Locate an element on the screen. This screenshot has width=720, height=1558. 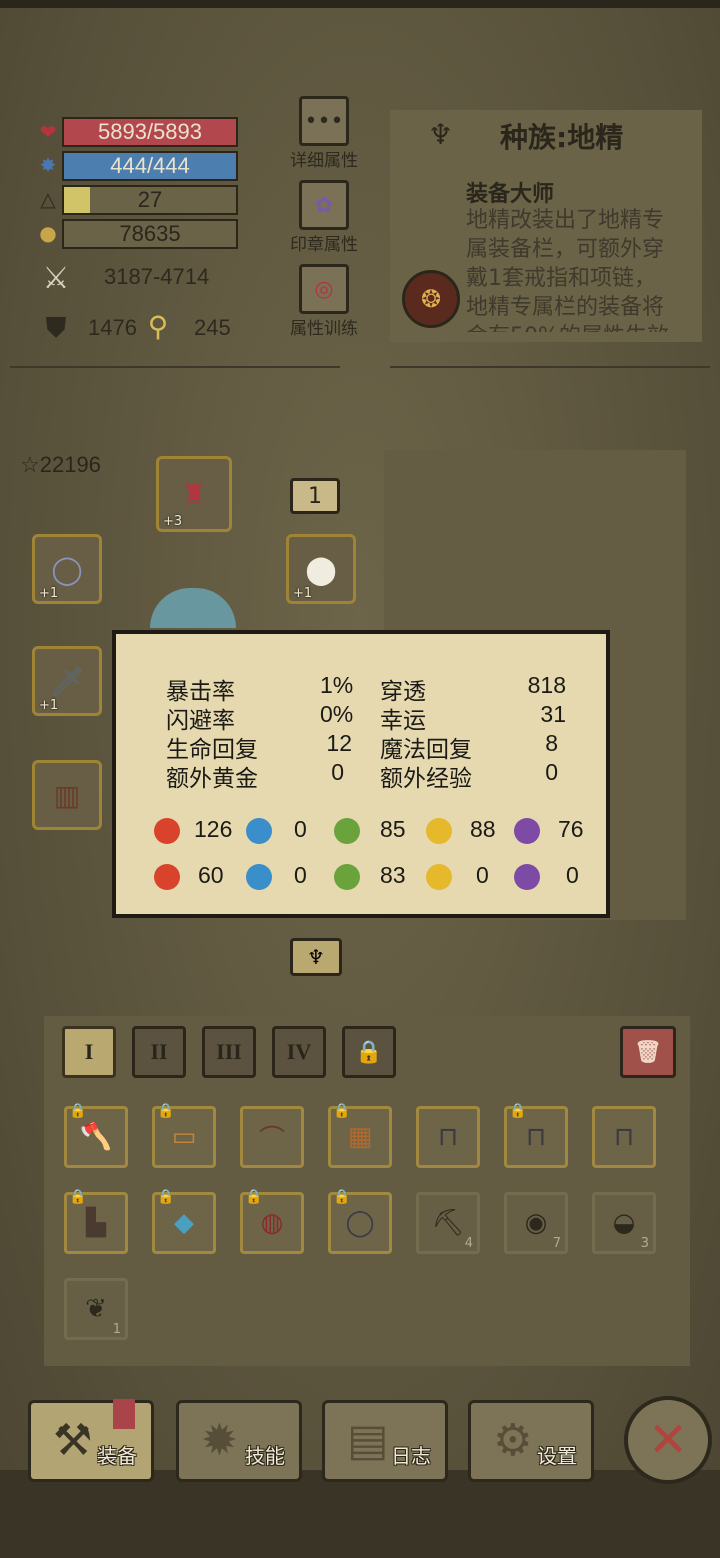
fire-resist-value: 60 is located at coordinates (211, 875).